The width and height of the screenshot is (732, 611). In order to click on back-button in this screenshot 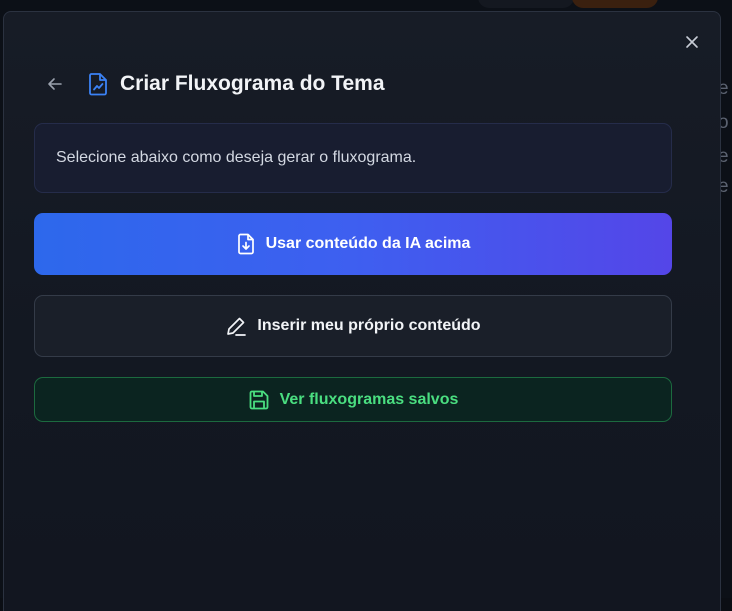, I will do `click(55, 84)`.